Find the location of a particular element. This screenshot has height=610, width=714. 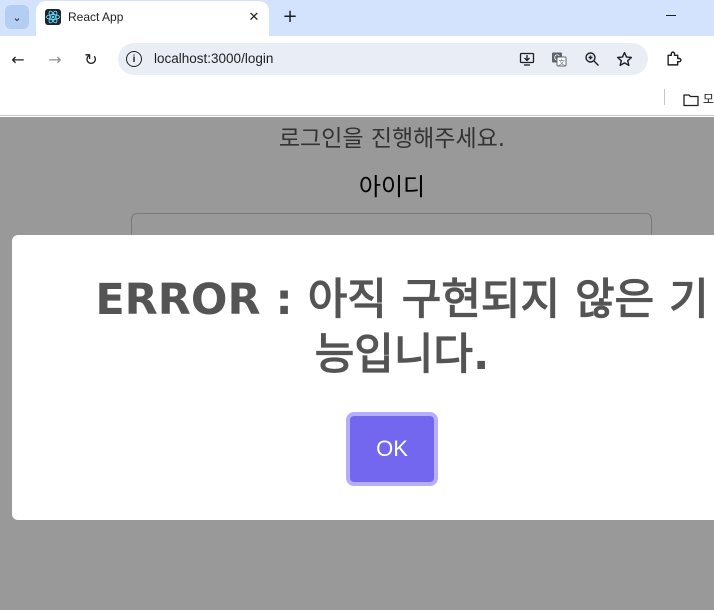

error-message-line-2: 능입니다. is located at coordinates (402, 355).